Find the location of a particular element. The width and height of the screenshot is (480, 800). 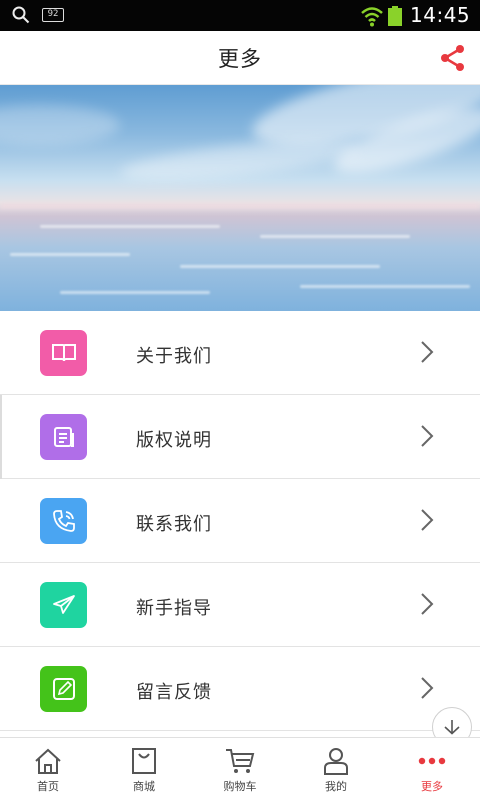

menu-item-feedback: 留言反馈 is located at coordinates (240, 689).